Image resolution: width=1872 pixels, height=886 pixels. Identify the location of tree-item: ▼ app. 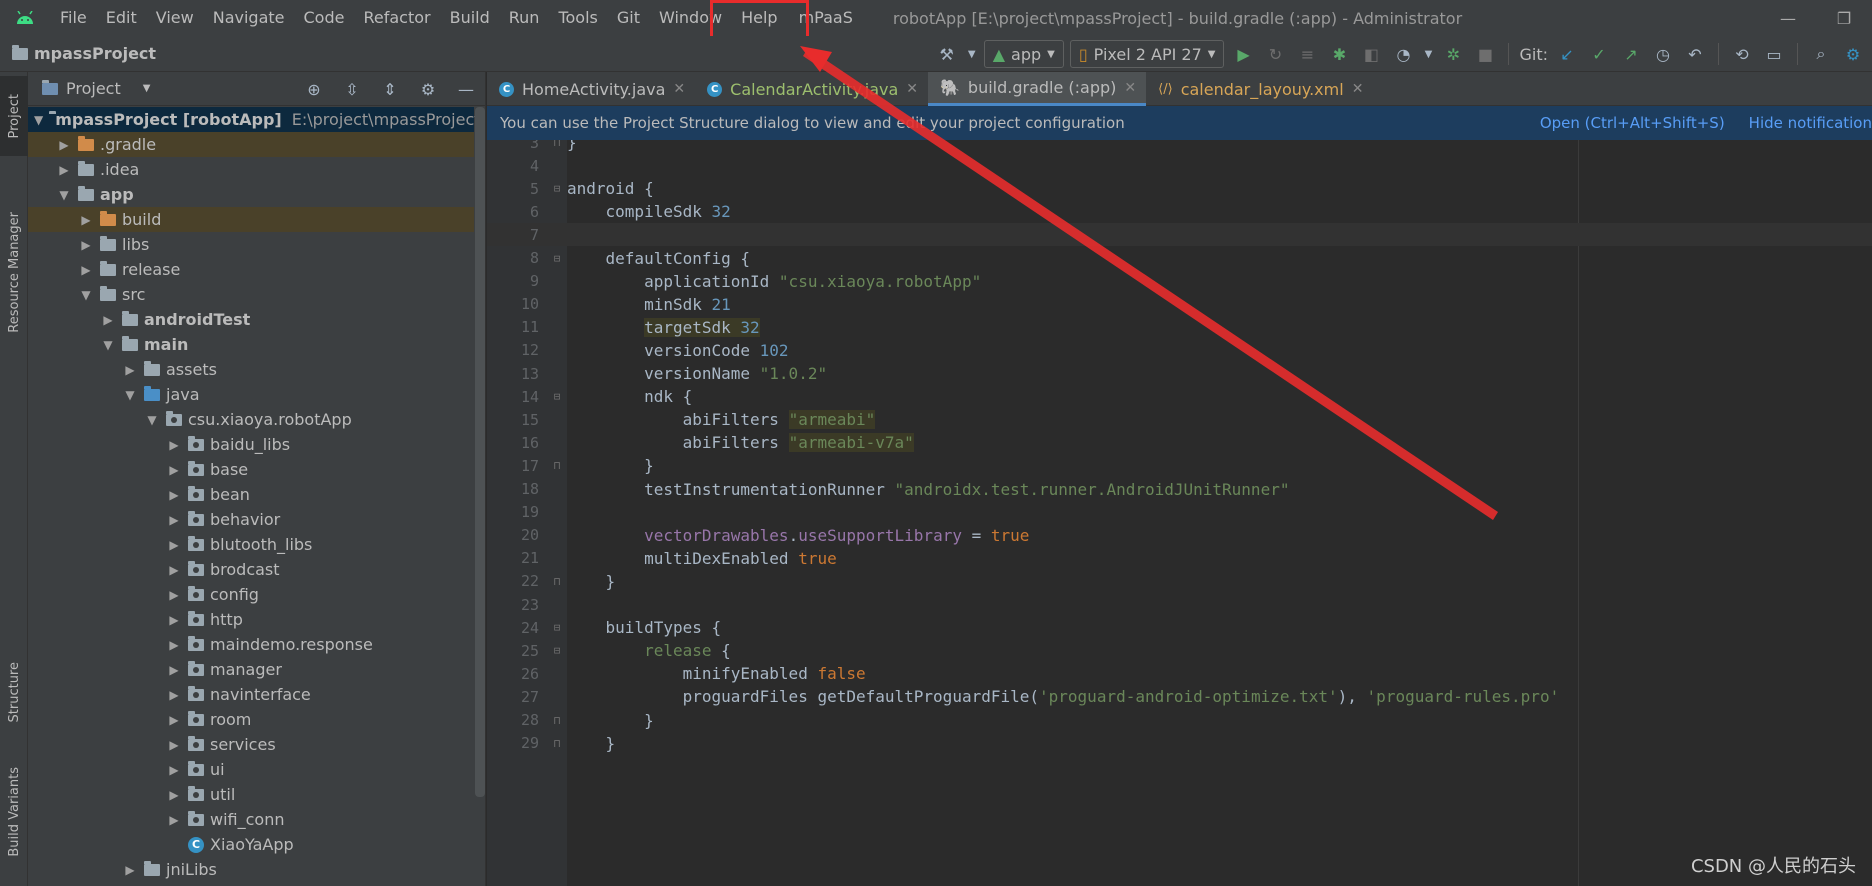
(251, 194).